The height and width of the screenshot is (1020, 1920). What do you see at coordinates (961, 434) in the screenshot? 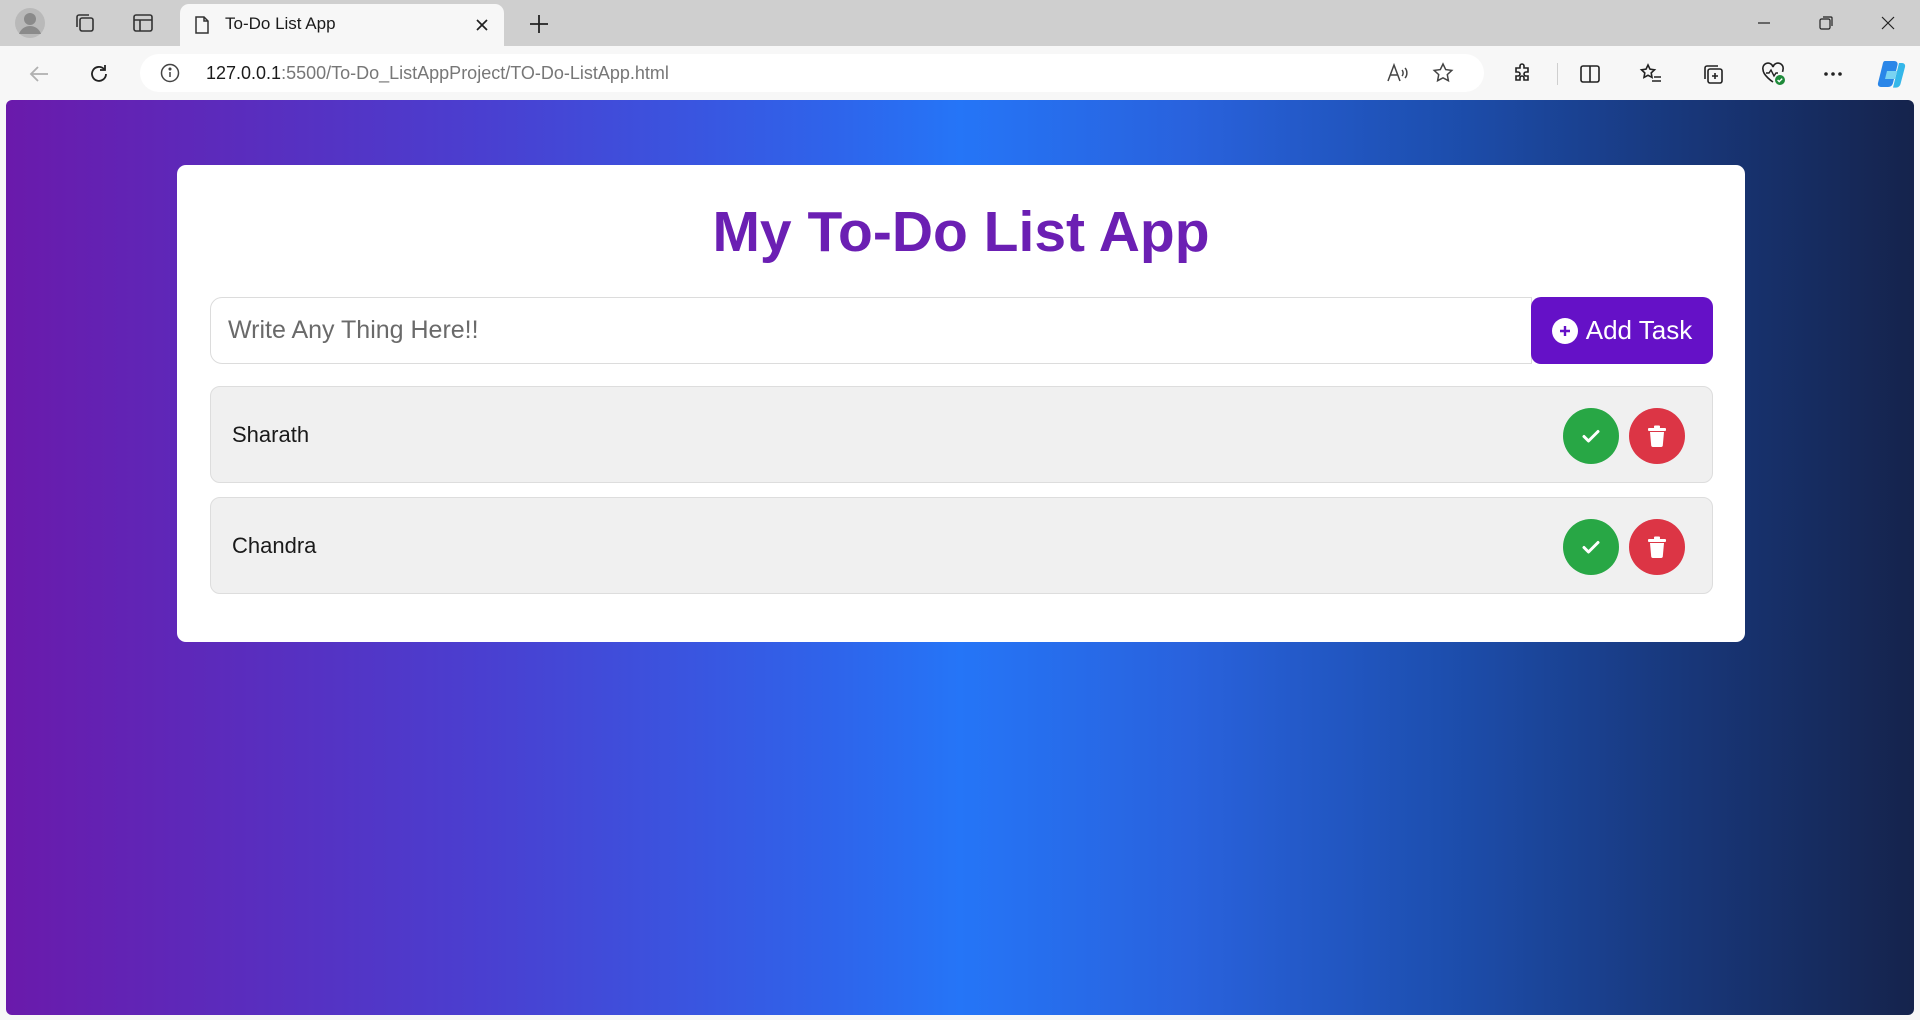
I see `task-item: Sharath` at bounding box center [961, 434].